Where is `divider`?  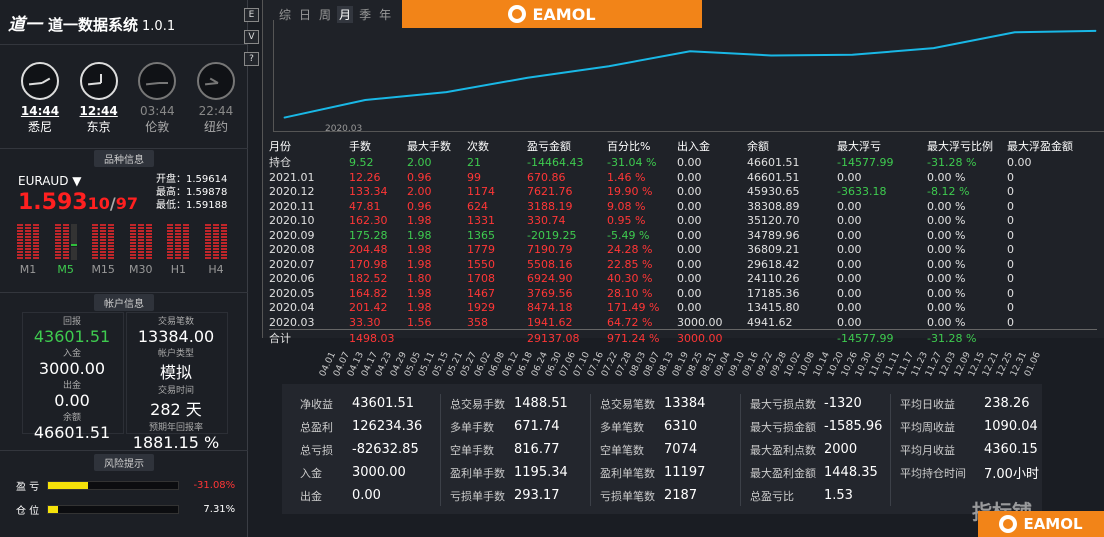
divider is located at coordinates (124, 292).